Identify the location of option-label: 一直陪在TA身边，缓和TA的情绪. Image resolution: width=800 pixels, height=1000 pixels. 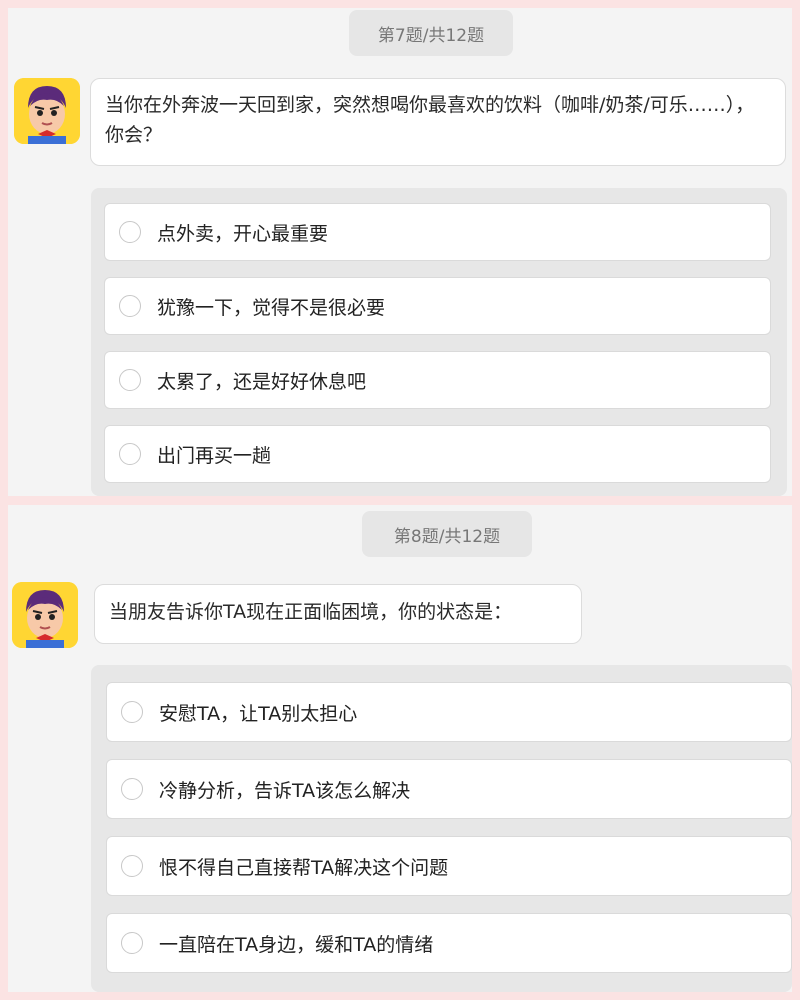
(296, 944).